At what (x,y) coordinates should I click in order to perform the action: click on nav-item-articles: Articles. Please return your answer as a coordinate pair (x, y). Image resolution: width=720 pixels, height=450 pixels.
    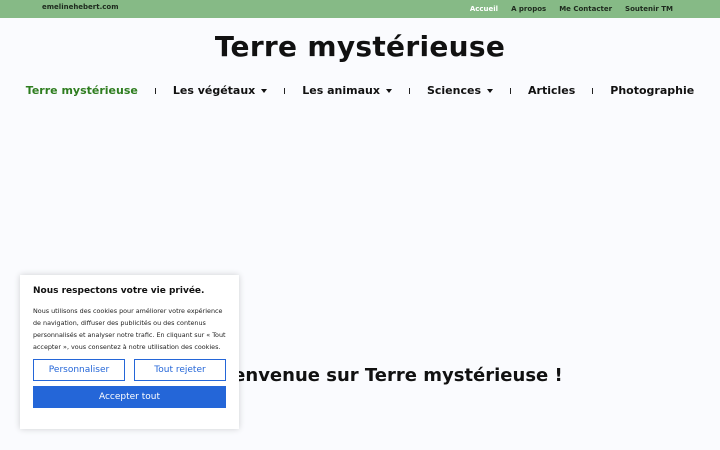
    Looking at the image, I should click on (551, 90).